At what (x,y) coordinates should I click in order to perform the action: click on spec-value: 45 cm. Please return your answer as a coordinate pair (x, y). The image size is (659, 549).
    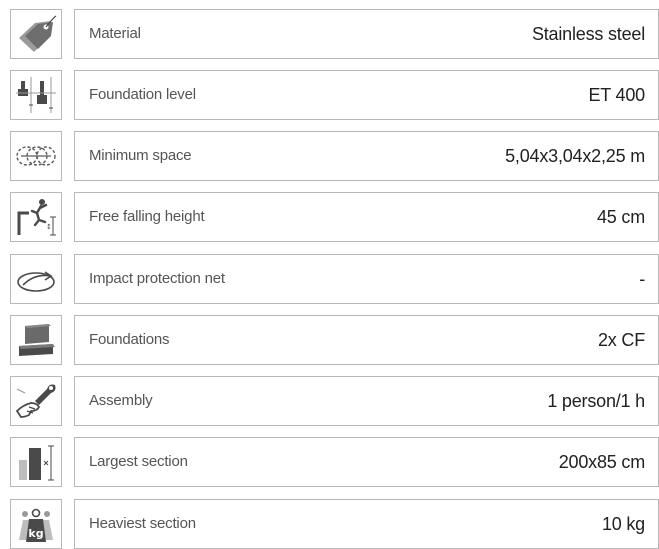
    Looking at the image, I should click on (620, 217).